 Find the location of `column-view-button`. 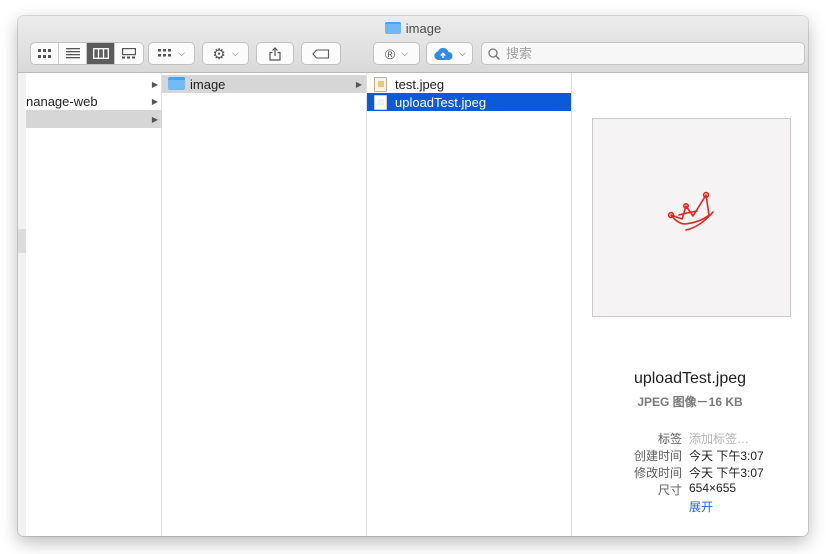

column-view-button is located at coordinates (101, 53).